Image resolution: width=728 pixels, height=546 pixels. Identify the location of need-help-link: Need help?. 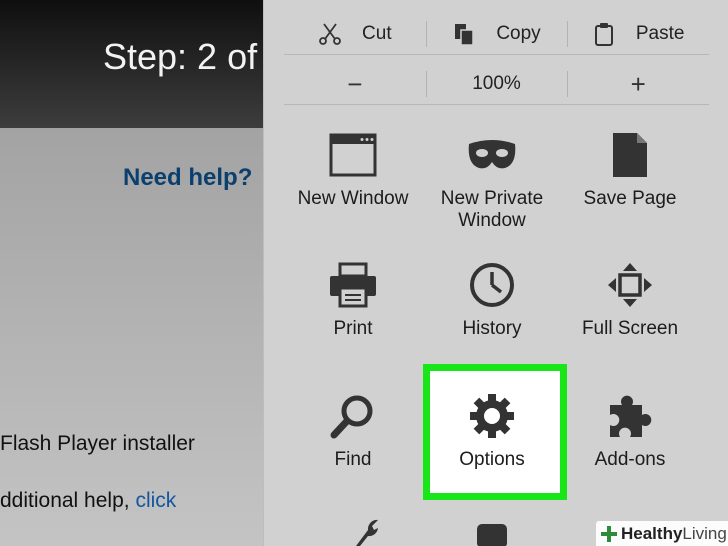
(187, 178).